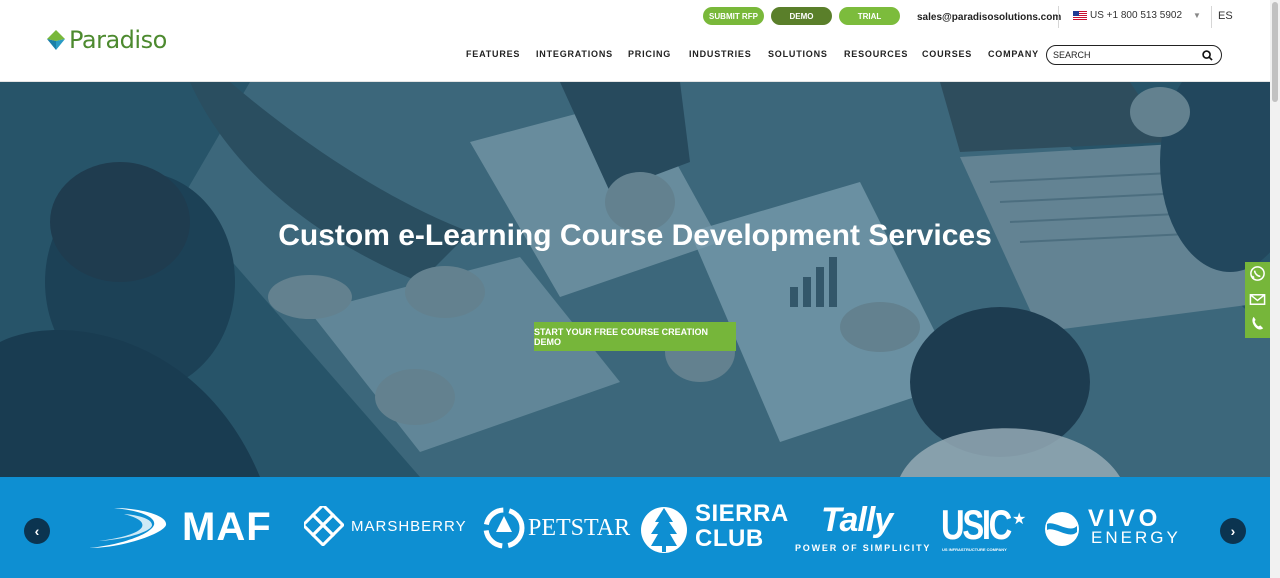 The height and width of the screenshot is (578, 1280). Describe the element at coordinates (227, 527) in the screenshot. I see `maf-text: MAF` at that location.